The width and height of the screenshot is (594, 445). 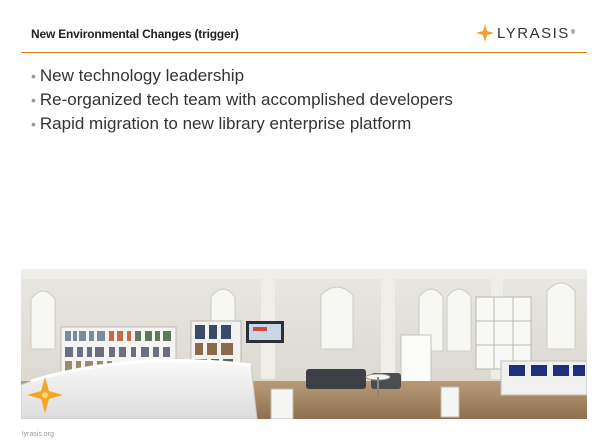 What do you see at coordinates (38, 434) in the screenshot?
I see `footer-url: lyrasis.org` at bounding box center [38, 434].